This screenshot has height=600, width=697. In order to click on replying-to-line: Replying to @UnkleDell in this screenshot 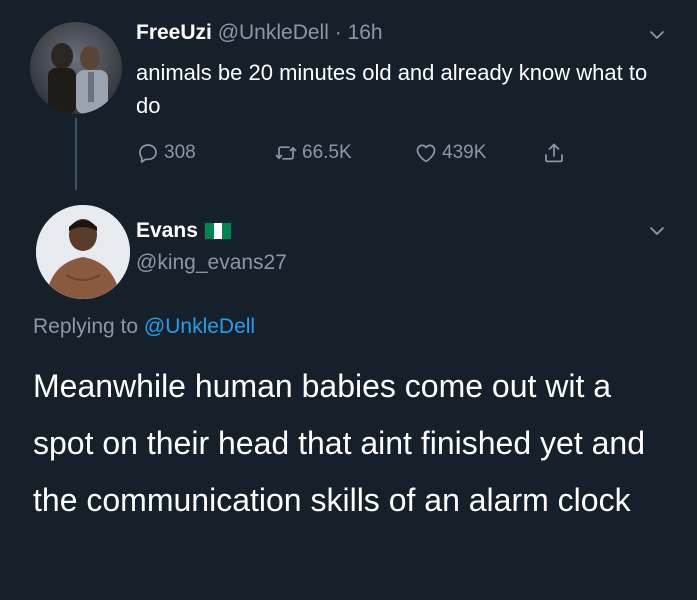, I will do `click(144, 327)`.